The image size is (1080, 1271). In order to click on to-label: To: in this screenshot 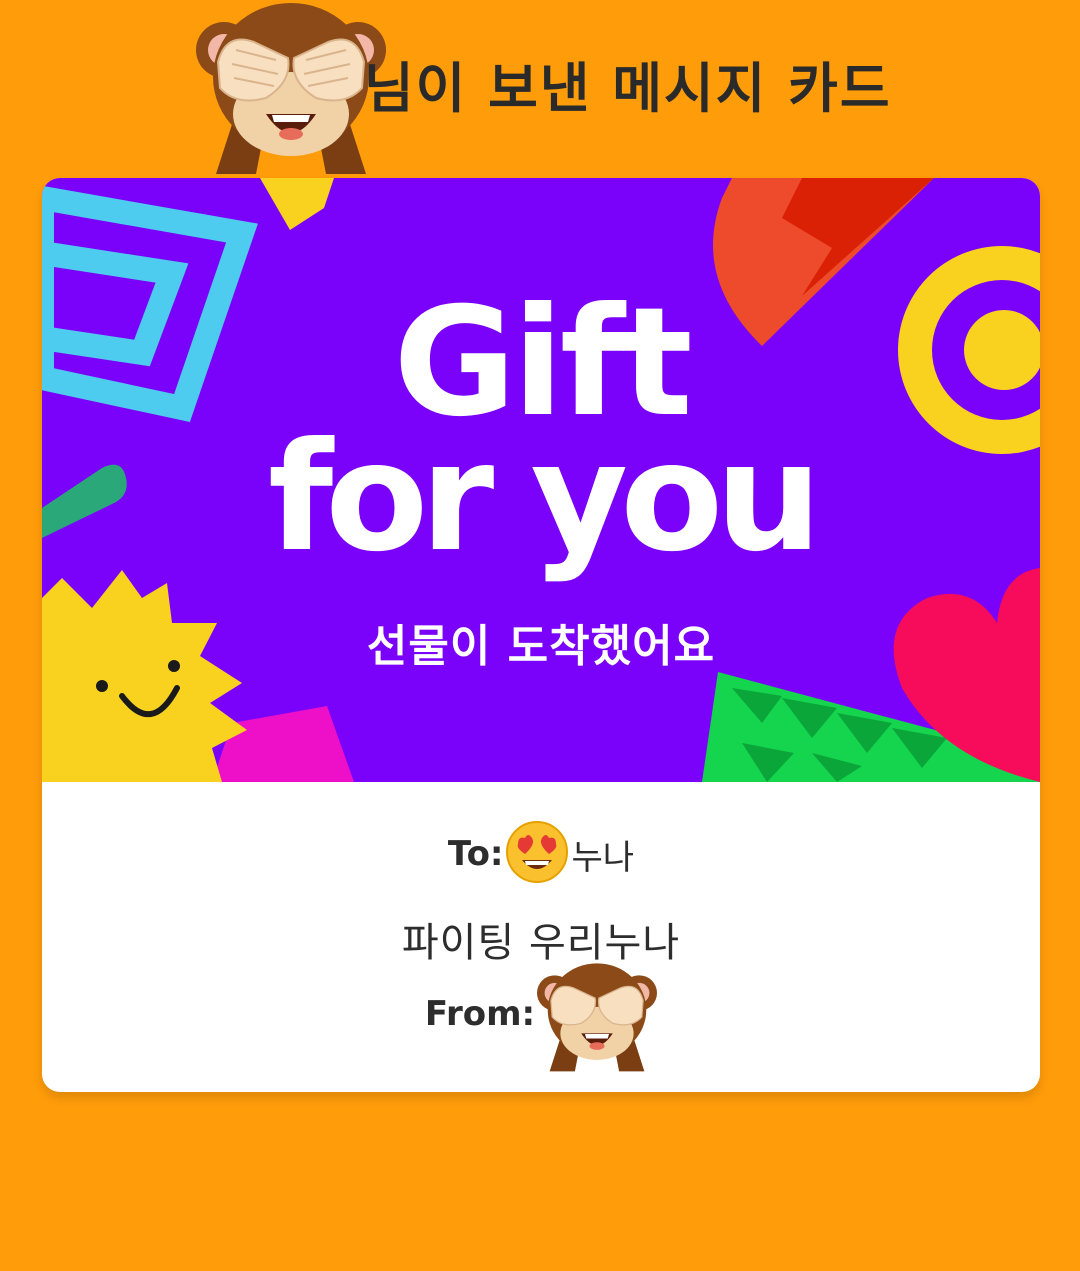, I will do `click(475, 854)`.